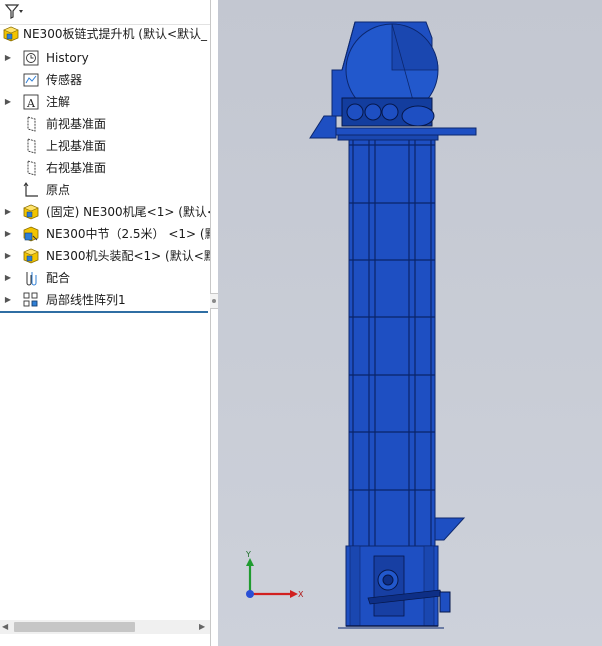 The width and height of the screenshot is (602, 646). Describe the element at coordinates (203, 627) in the screenshot. I see `scroll-right-icon: ▶` at that location.